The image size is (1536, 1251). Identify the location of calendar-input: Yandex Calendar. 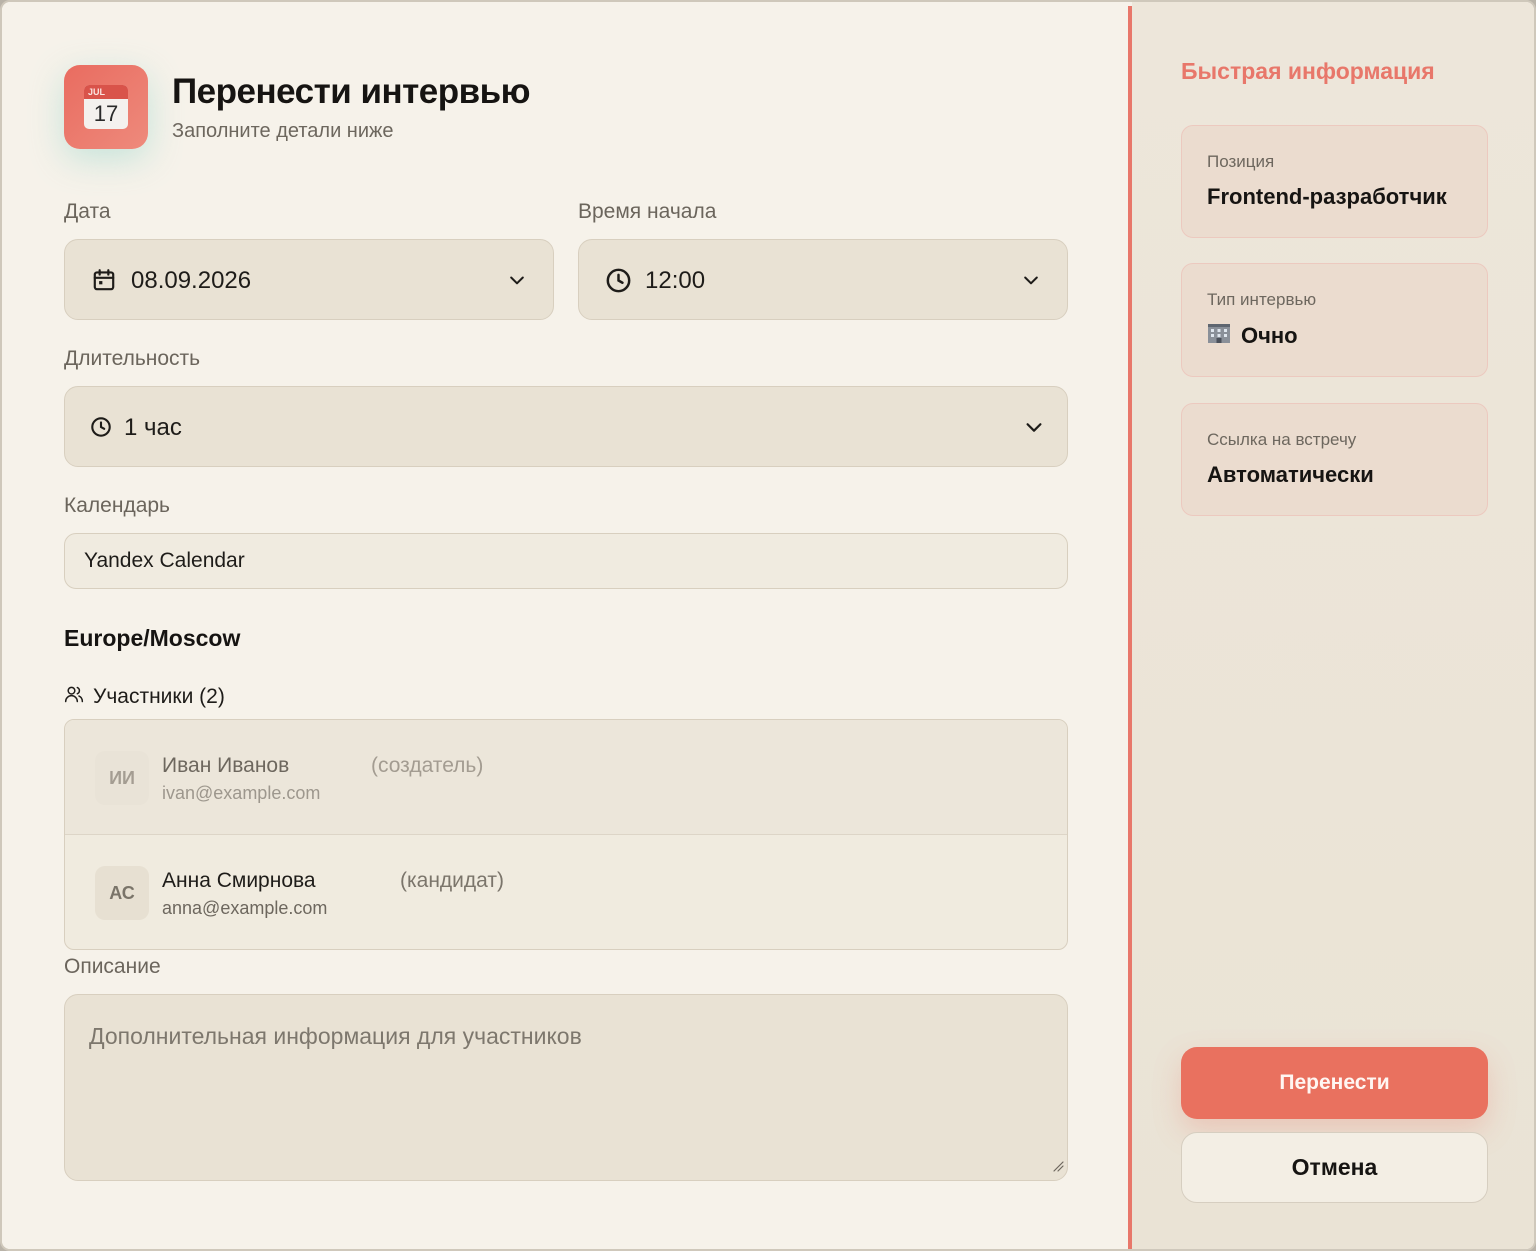
(566, 561).